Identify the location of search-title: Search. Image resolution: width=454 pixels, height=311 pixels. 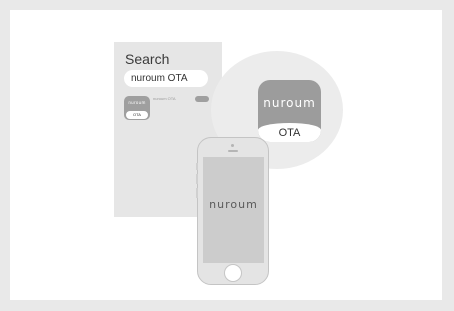
(147, 59).